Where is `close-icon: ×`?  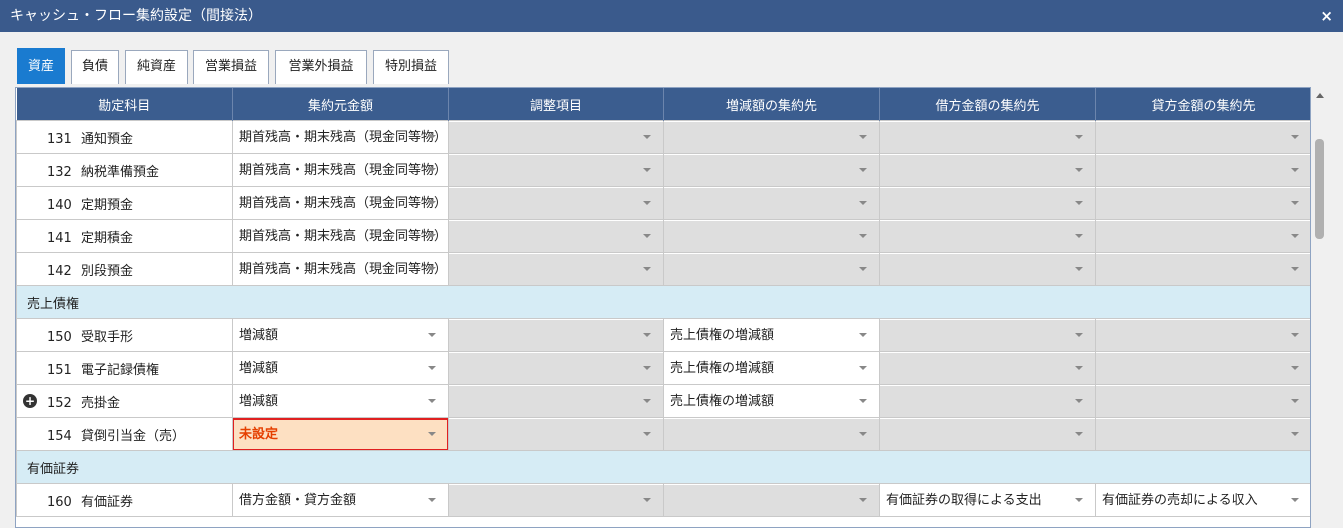 close-icon: × is located at coordinates (1326, 16).